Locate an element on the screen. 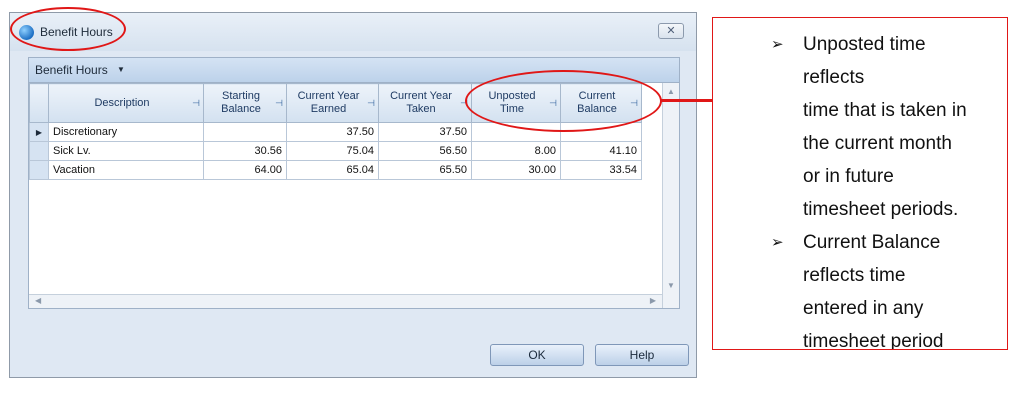  scroll-right-icon: ▶ is located at coordinates (653, 300).